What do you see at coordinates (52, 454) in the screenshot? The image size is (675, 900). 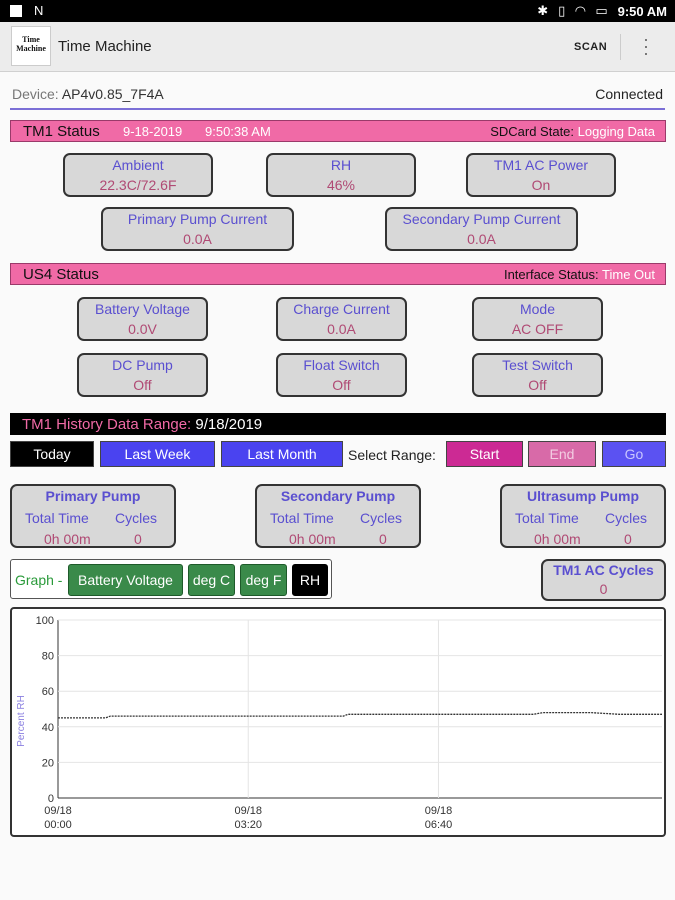 I see `today-button: Today` at bounding box center [52, 454].